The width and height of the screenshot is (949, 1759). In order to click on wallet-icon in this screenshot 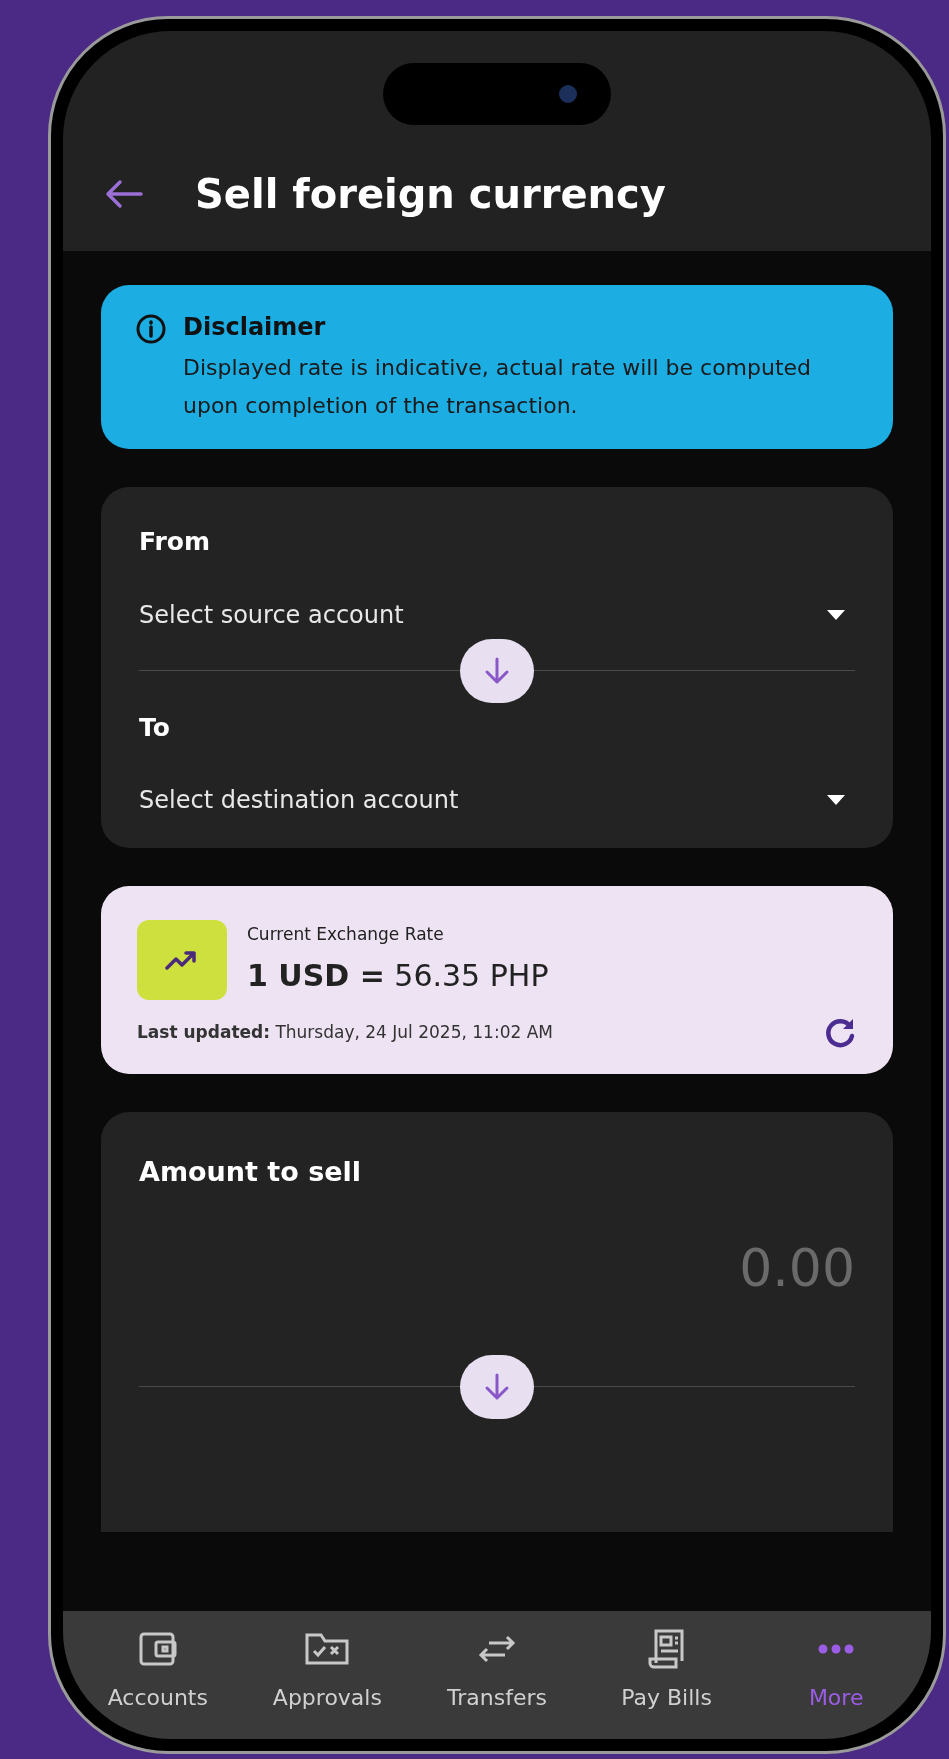, I will do `click(157, 1649)`.